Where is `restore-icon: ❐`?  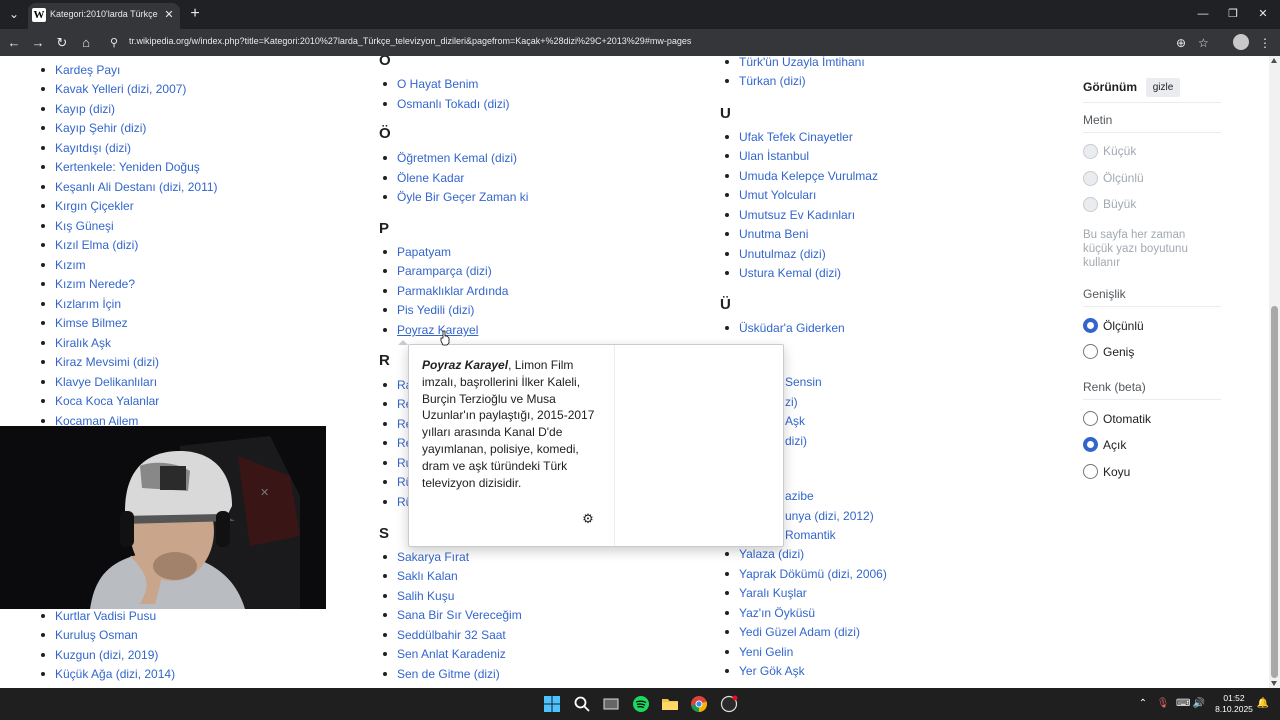
restore-icon: ❐ is located at coordinates (1233, 14).